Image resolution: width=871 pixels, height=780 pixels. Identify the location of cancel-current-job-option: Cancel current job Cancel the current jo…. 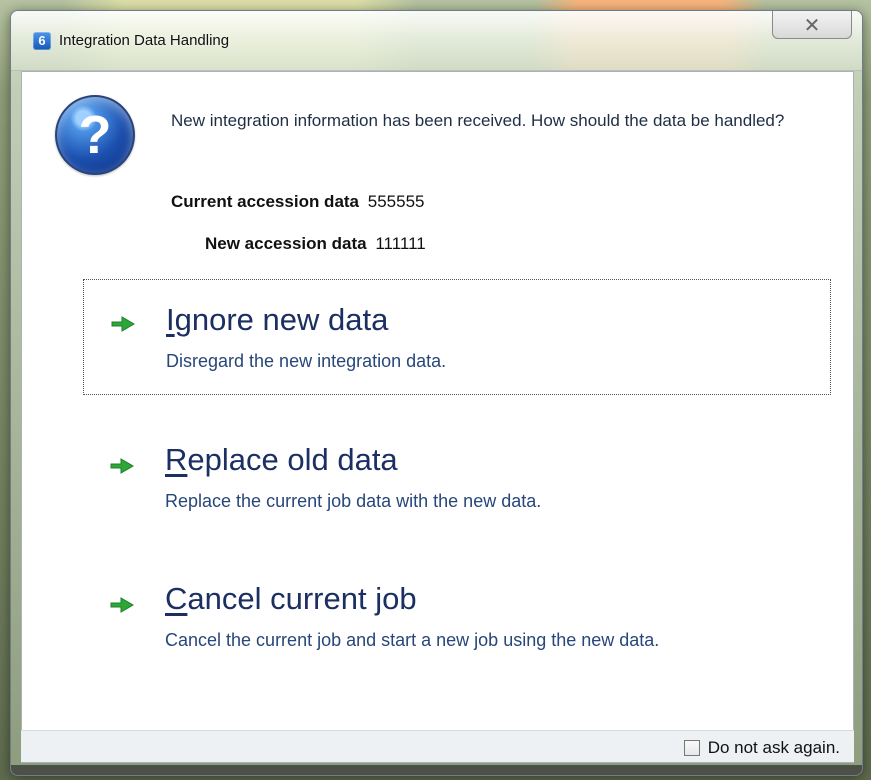
(457, 626).